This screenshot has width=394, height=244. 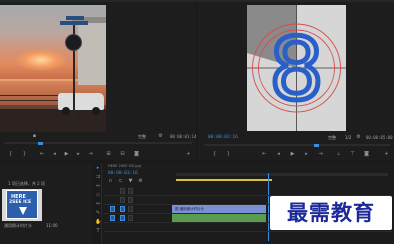 What do you see at coordinates (183, 136) in the screenshot?
I see `source-duration: 00:00:01:14` at bounding box center [183, 136].